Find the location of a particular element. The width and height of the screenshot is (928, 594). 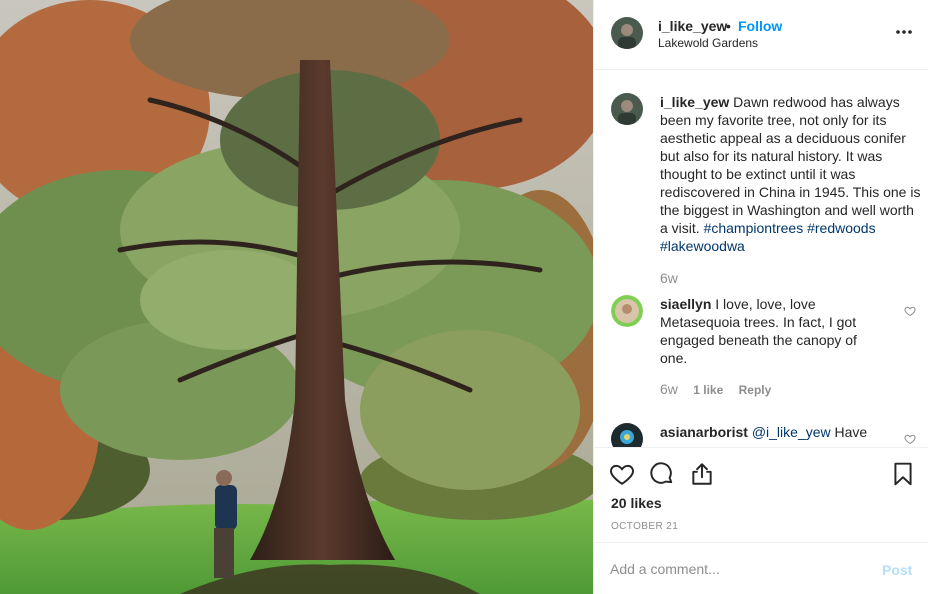

bookmark-icon is located at coordinates (903, 474).